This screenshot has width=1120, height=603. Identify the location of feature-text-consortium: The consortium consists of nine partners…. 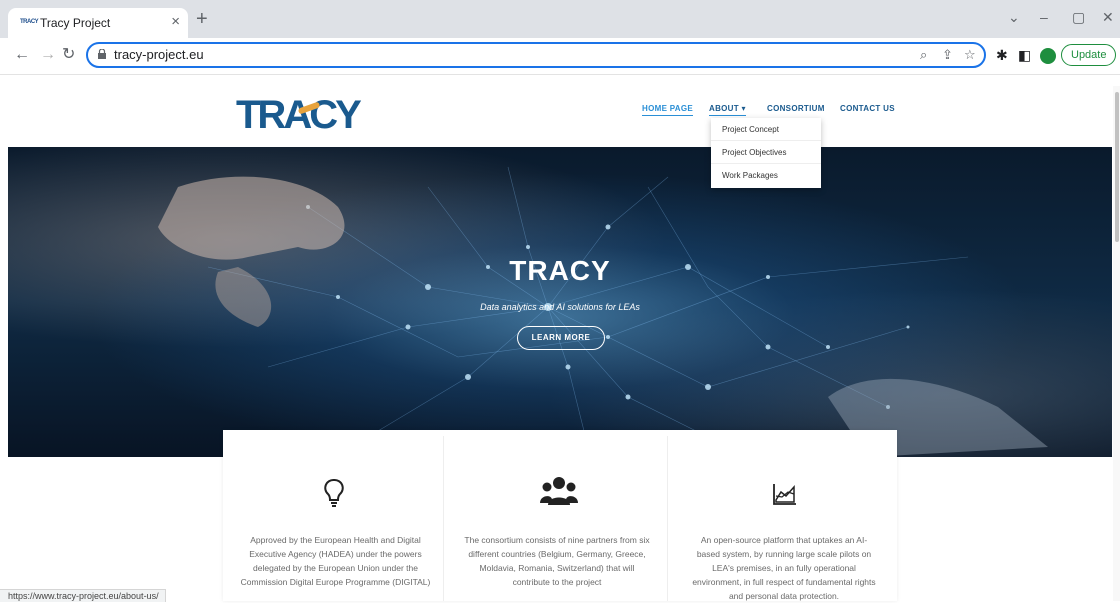
(557, 561).